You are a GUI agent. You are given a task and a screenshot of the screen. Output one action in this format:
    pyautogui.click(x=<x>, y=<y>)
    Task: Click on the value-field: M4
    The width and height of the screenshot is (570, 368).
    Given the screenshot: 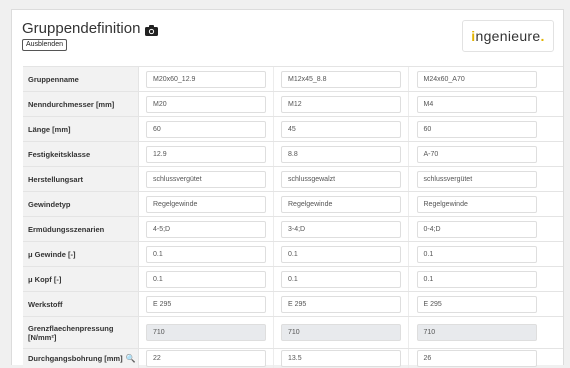 What is the action you would take?
    pyautogui.click(x=476, y=104)
    